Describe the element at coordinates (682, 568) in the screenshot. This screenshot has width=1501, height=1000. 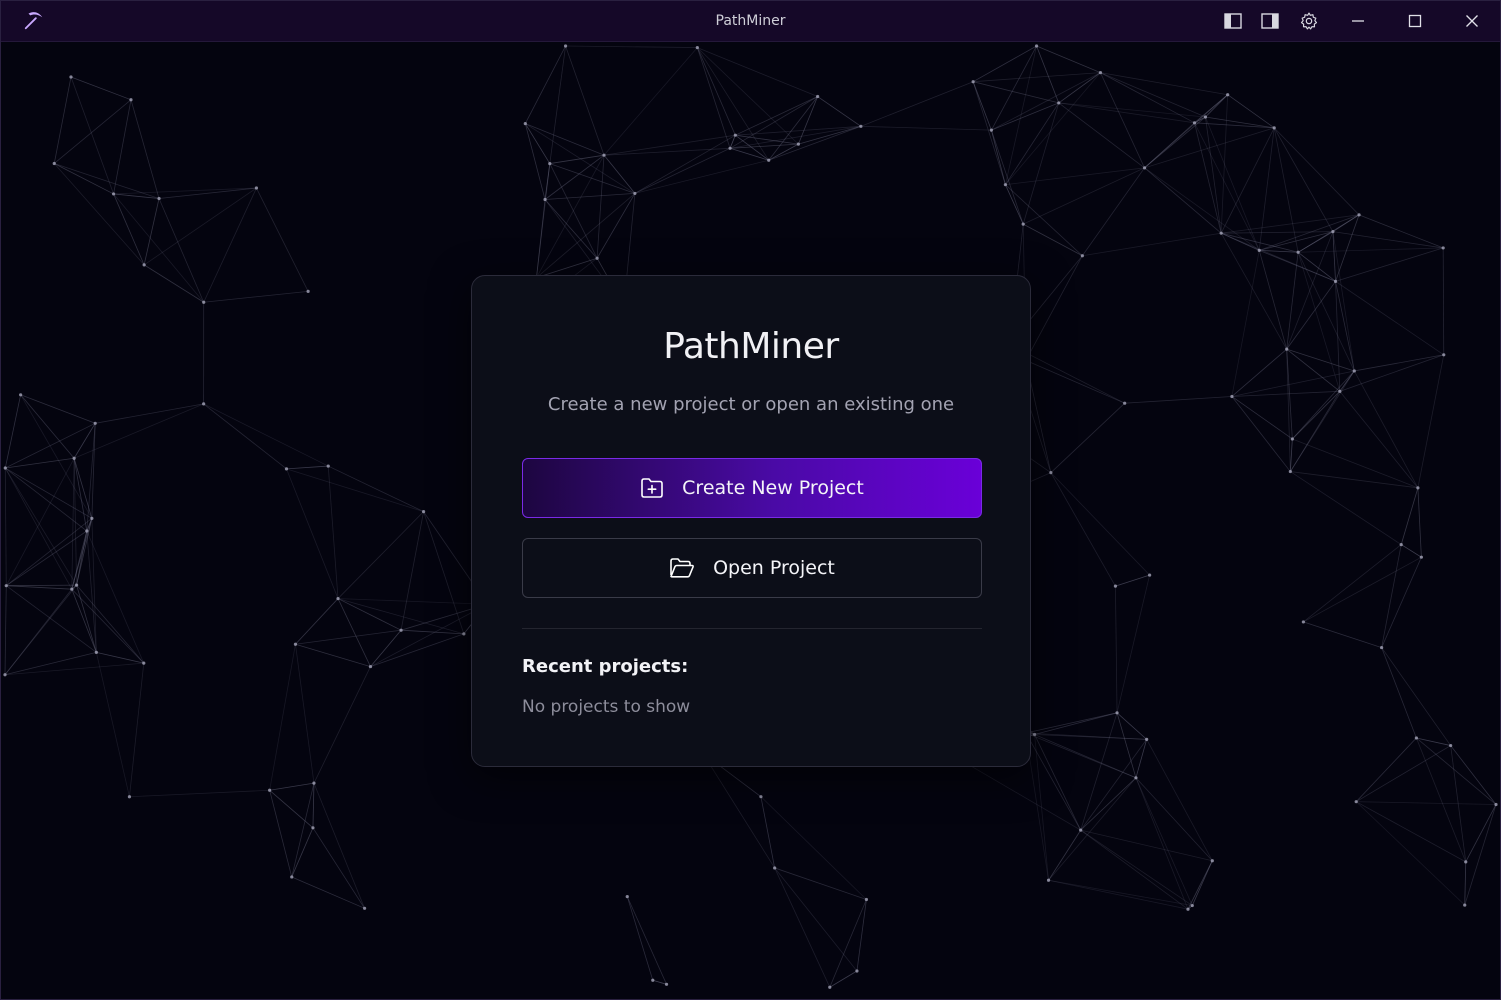
I see `folder-open-icon` at that location.